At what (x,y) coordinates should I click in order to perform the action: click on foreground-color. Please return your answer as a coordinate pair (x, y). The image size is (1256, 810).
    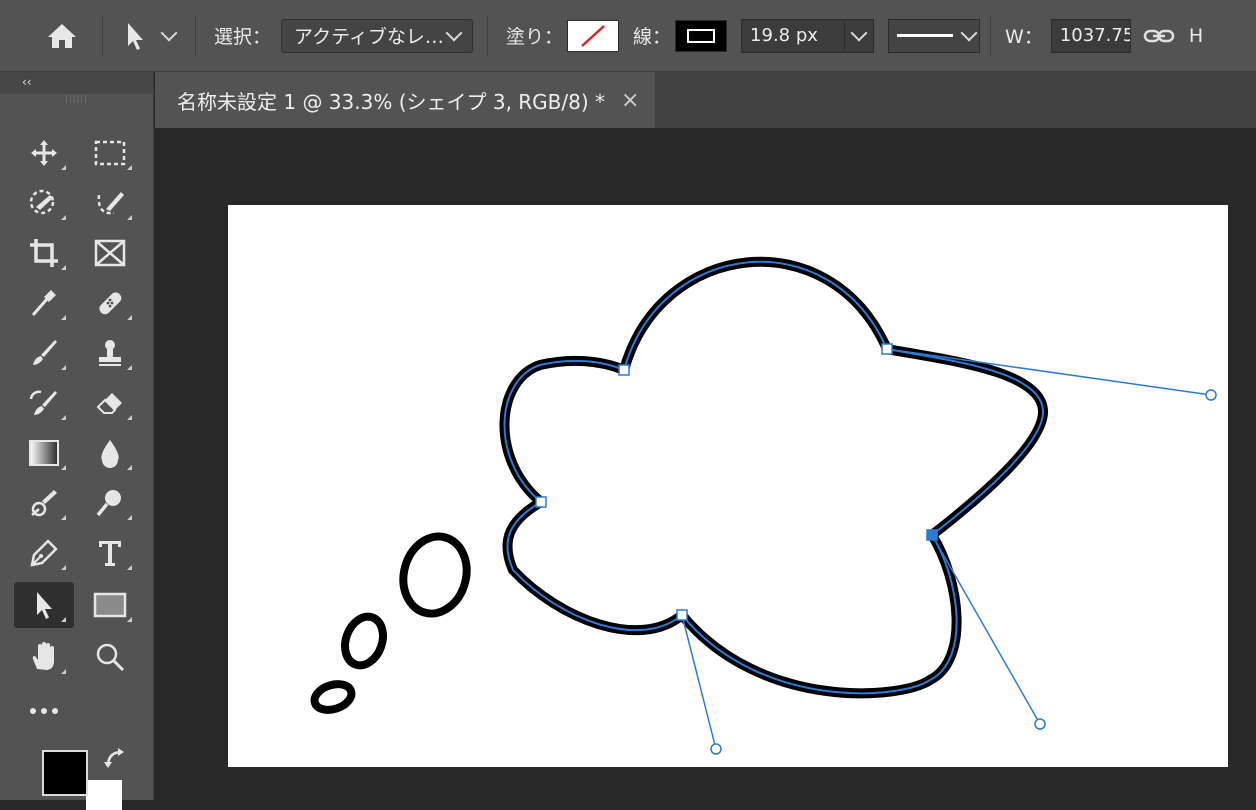
    Looking at the image, I should click on (65, 773).